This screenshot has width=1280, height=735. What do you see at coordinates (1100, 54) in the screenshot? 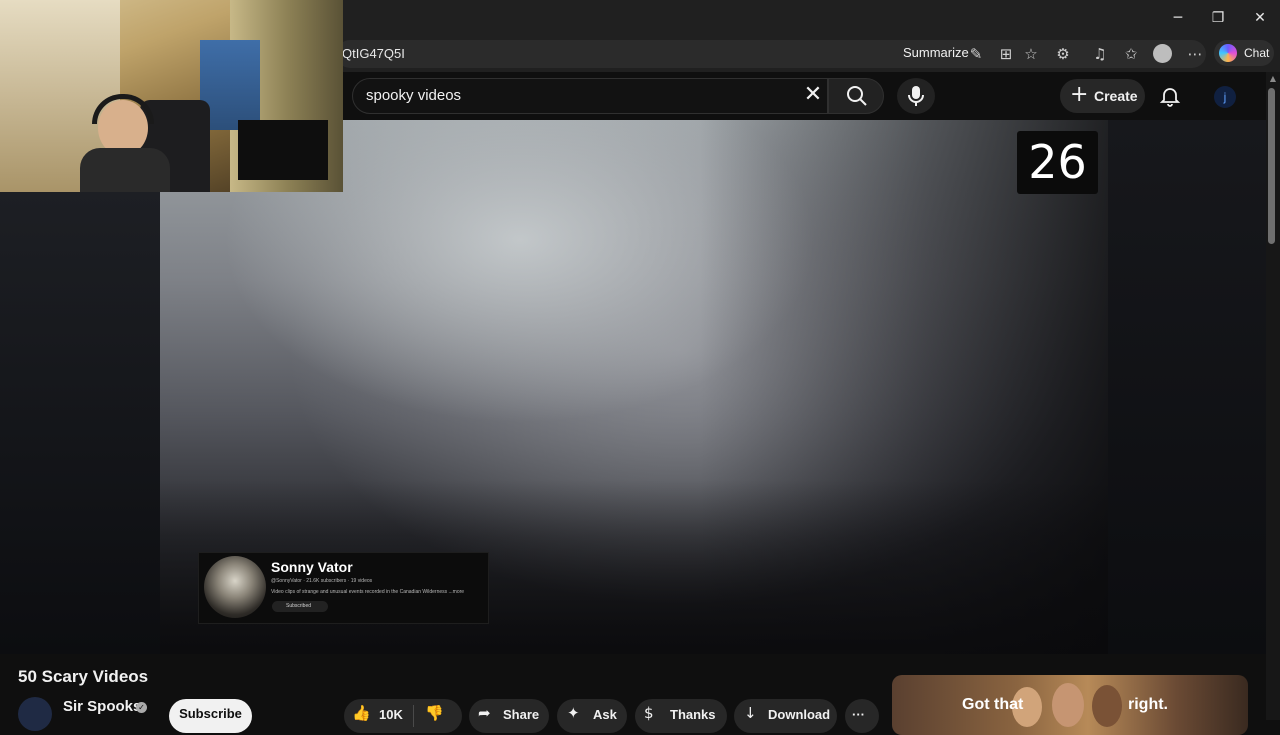
I see `media-control-icon: ♫` at bounding box center [1100, 54].